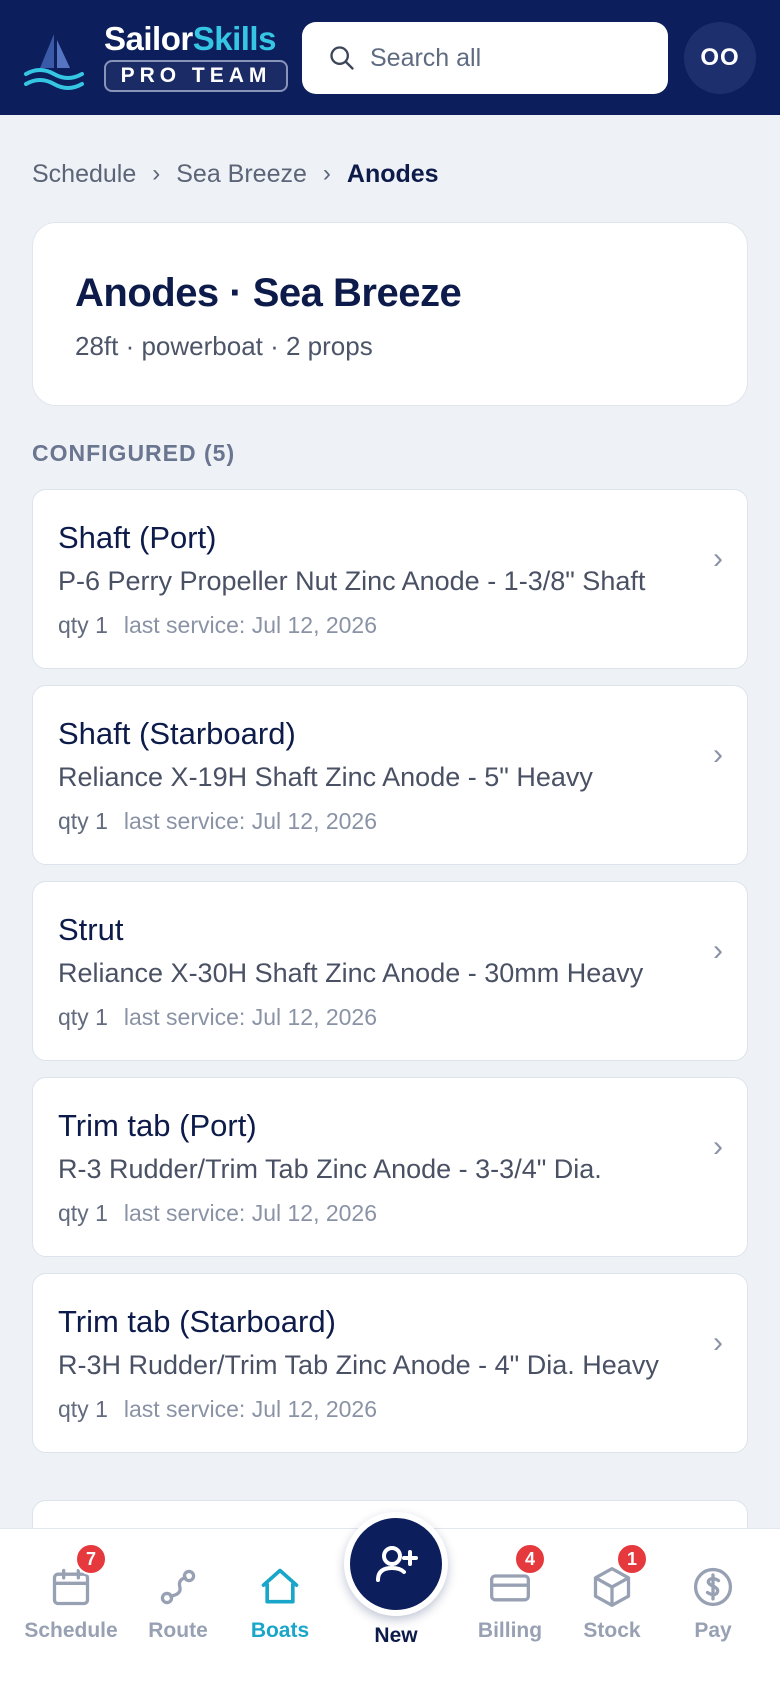  What do you see at coordinates (197, 1321) in the screenshot?
I see `anode-location: Trim tab (Starboard)` at bounding box center [197, 1321].